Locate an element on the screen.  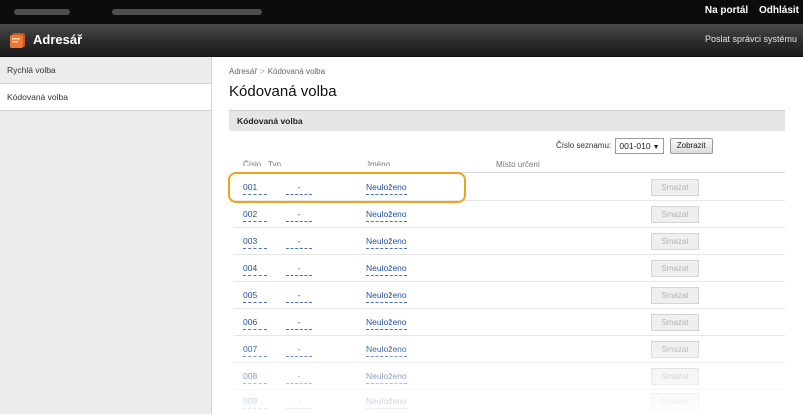
address-book-icon is located at coordinates (17, 40).